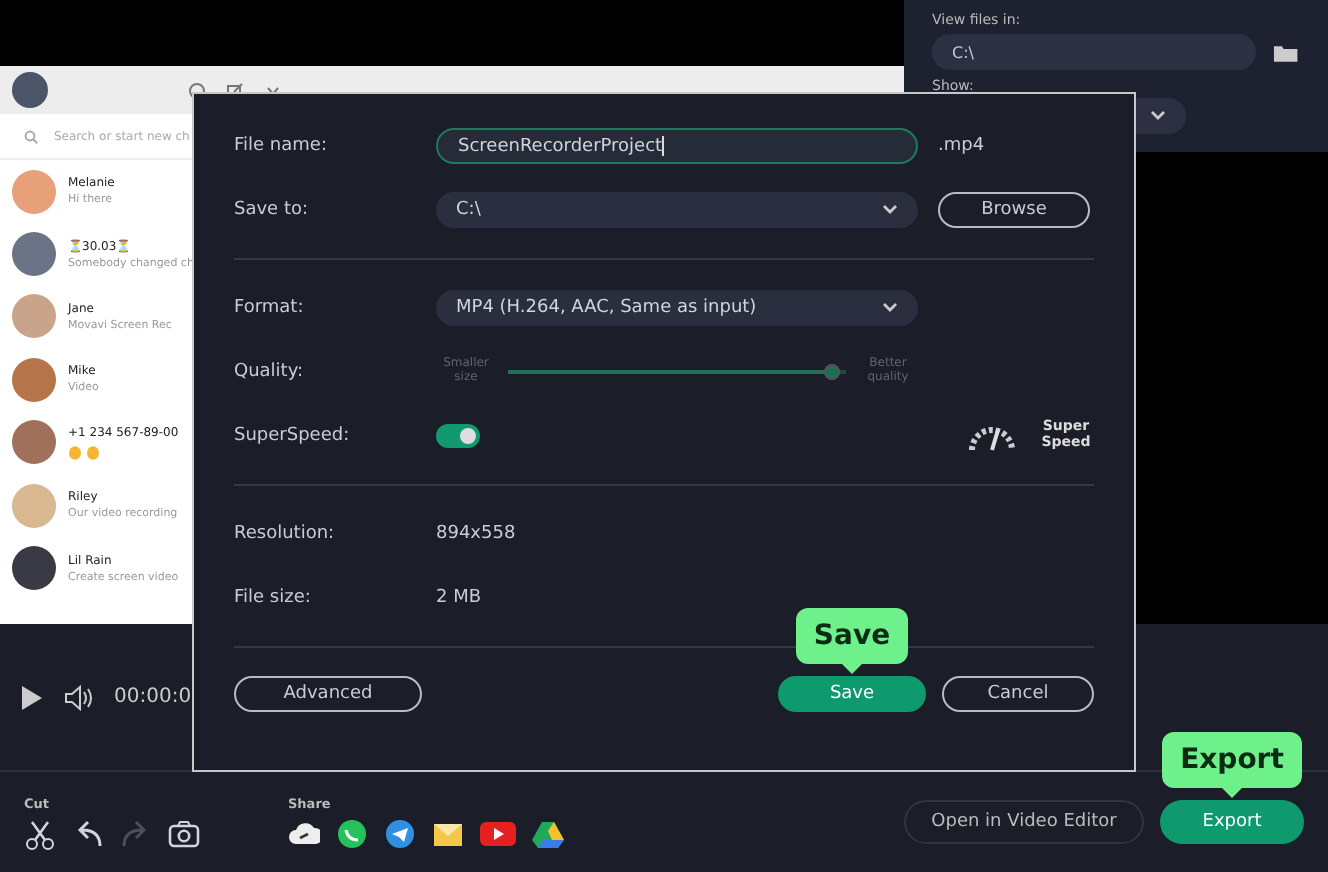  Describe the element at coordinates (304, 833) in the screenshot. I see `cloud-icon` at that location.